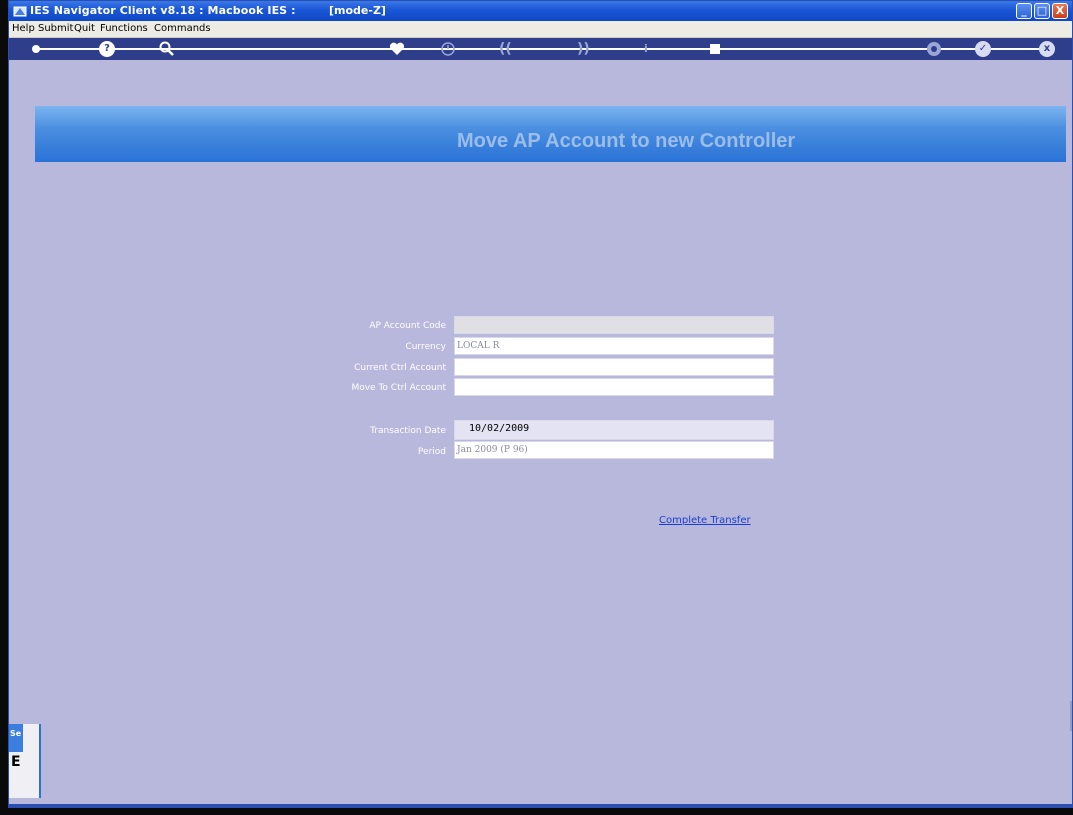  What do you see at coordinates (431, 452) in the screenshot?
I see `period-label: Period` at bounding box center [431, 452].